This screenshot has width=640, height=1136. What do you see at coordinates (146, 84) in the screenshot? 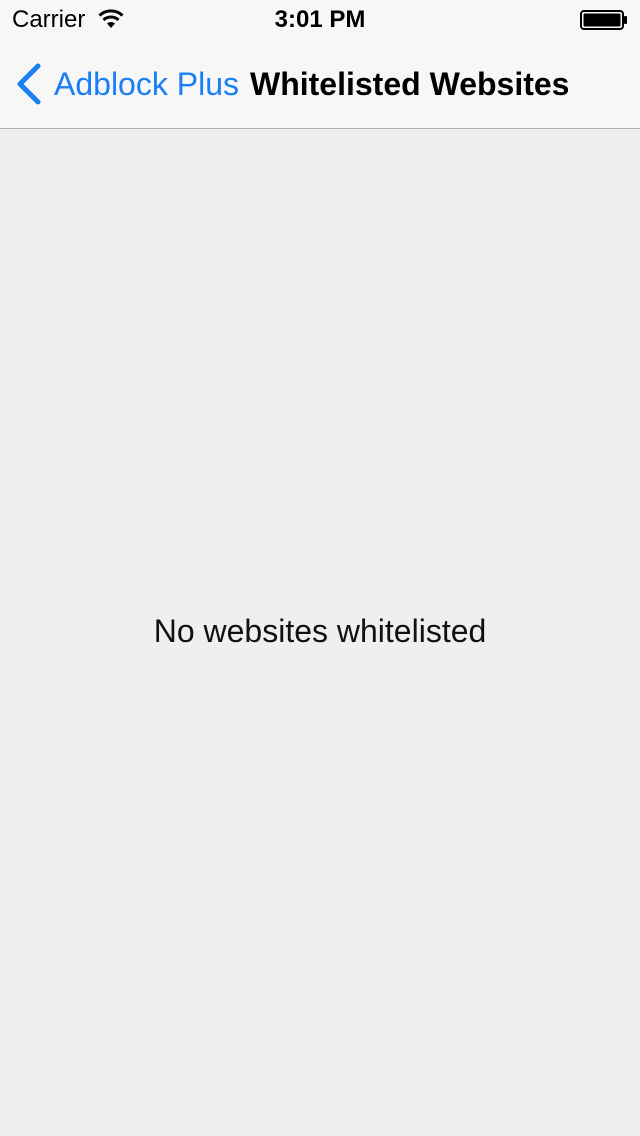
I see `back-button-label: Adblock Plus` at bounding box center [146, 84].